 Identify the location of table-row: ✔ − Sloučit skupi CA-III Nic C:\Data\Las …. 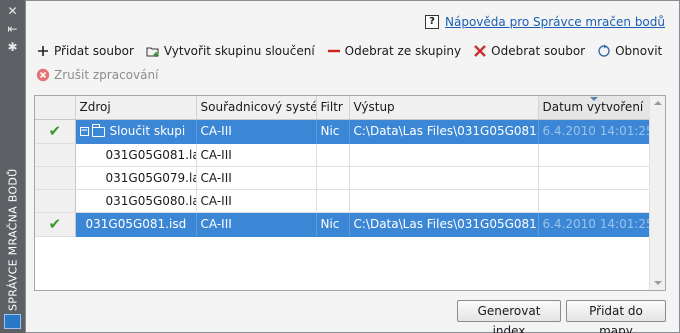
(342, 131).